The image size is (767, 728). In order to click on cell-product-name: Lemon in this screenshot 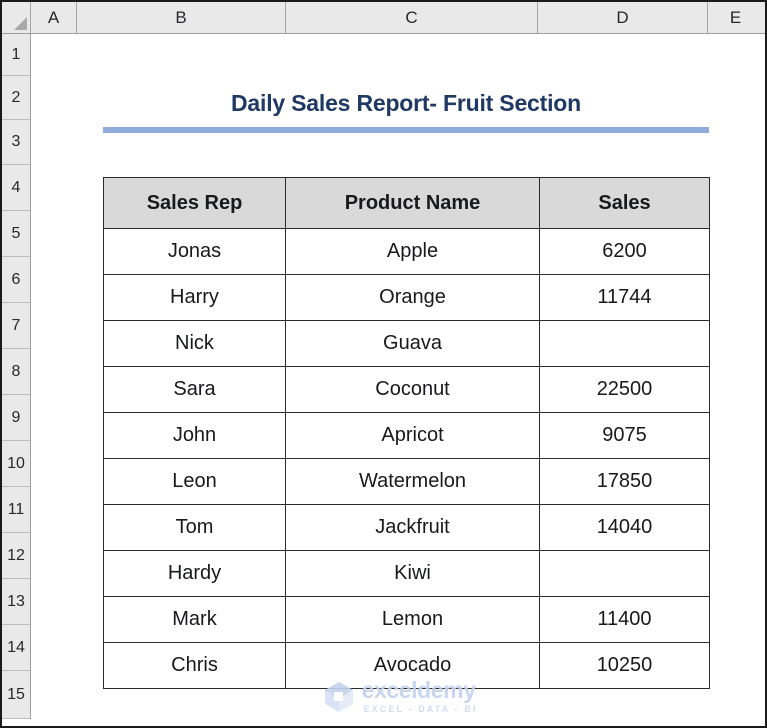, I will do `click(412, 619)`.